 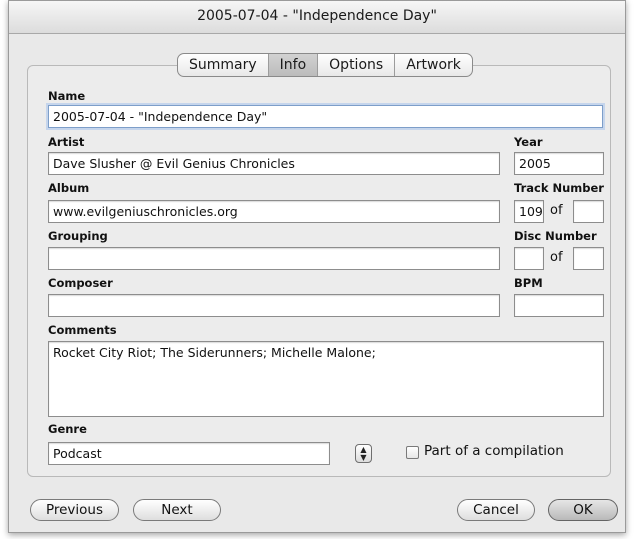 I want to click on grouping-field, so click(x=274, y=258).